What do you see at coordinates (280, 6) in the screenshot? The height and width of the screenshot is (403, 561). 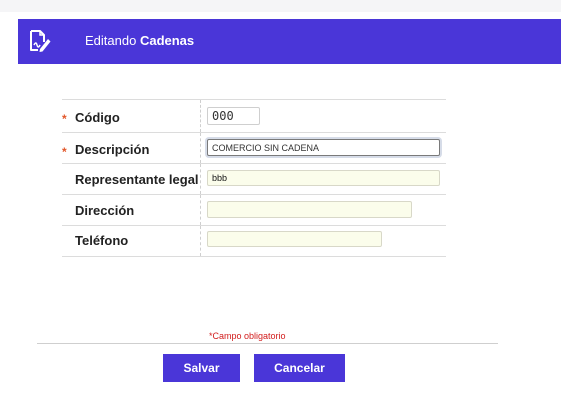 I see `top-strip` at bounding box center [280, 6].